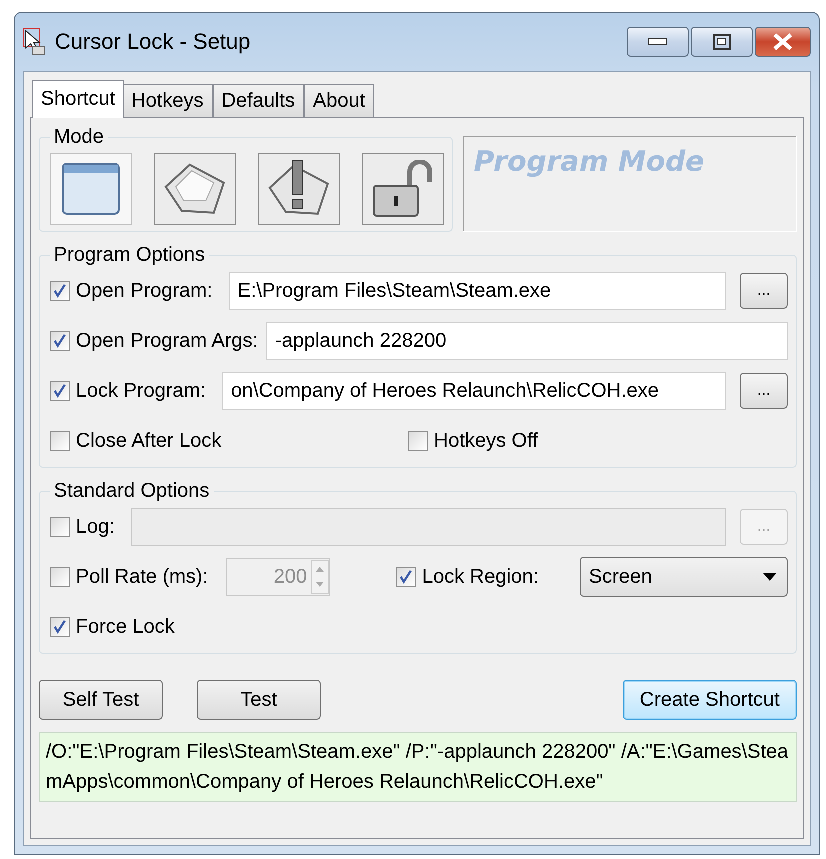 This screenshot has height=859, width=826. Describe the element at coordinates (480, 577) in the screenshot. I see `checkbox-label: Lock Region:` at that location.